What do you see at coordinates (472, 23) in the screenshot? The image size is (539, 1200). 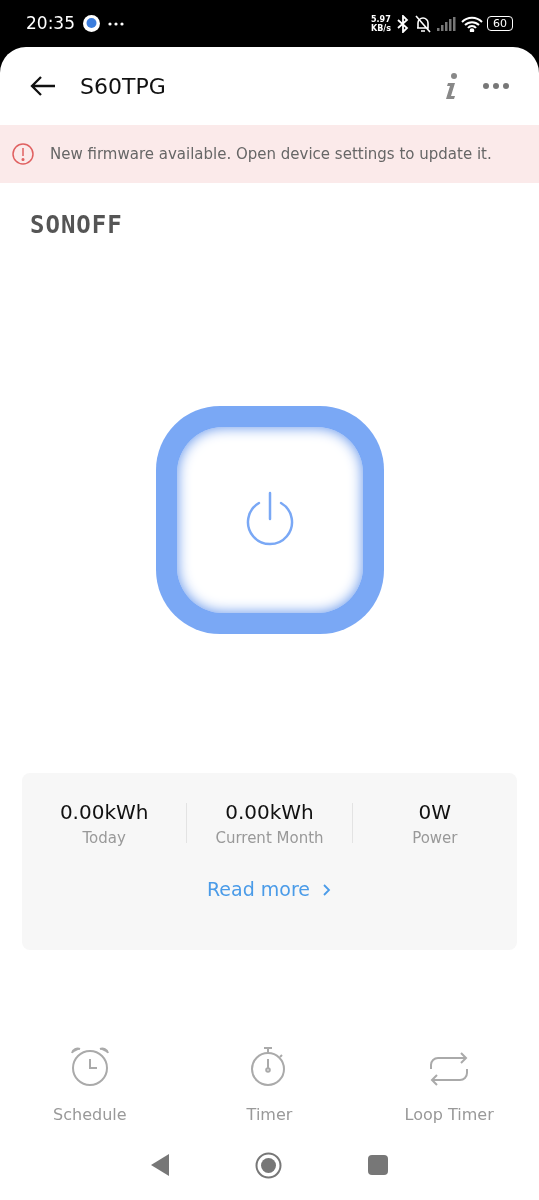 I see `wifi-icon` at bounding box center [472, 23].